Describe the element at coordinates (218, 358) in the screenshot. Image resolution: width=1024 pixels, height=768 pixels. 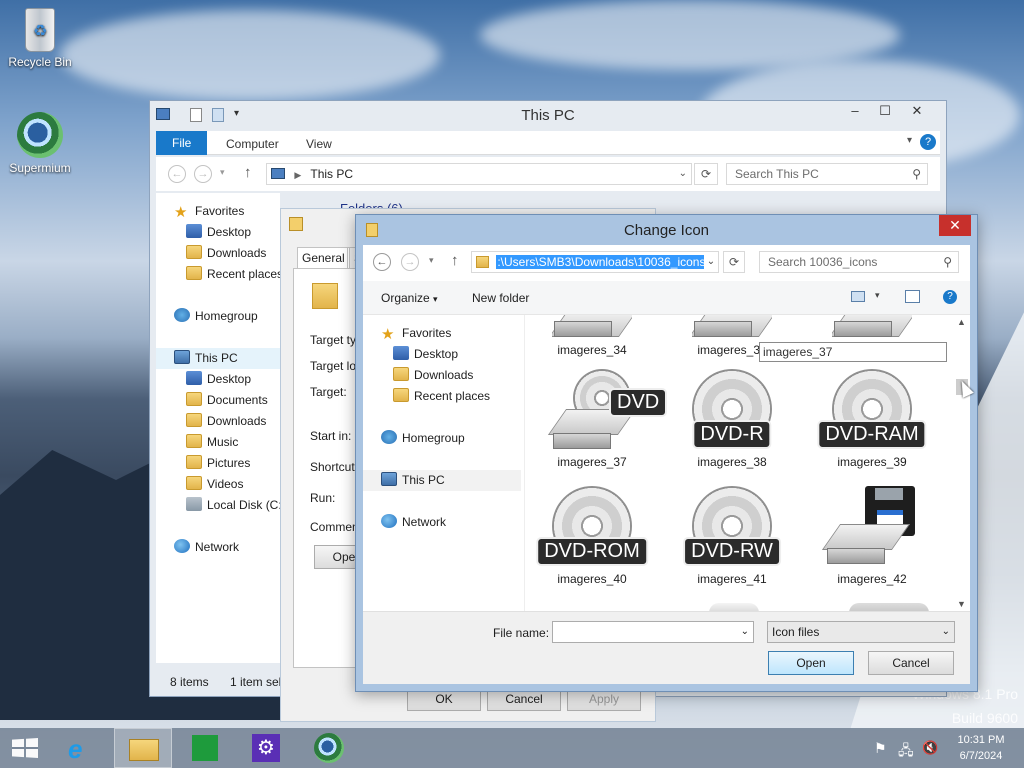
I see `nav-this-pc: This PC` at that location.